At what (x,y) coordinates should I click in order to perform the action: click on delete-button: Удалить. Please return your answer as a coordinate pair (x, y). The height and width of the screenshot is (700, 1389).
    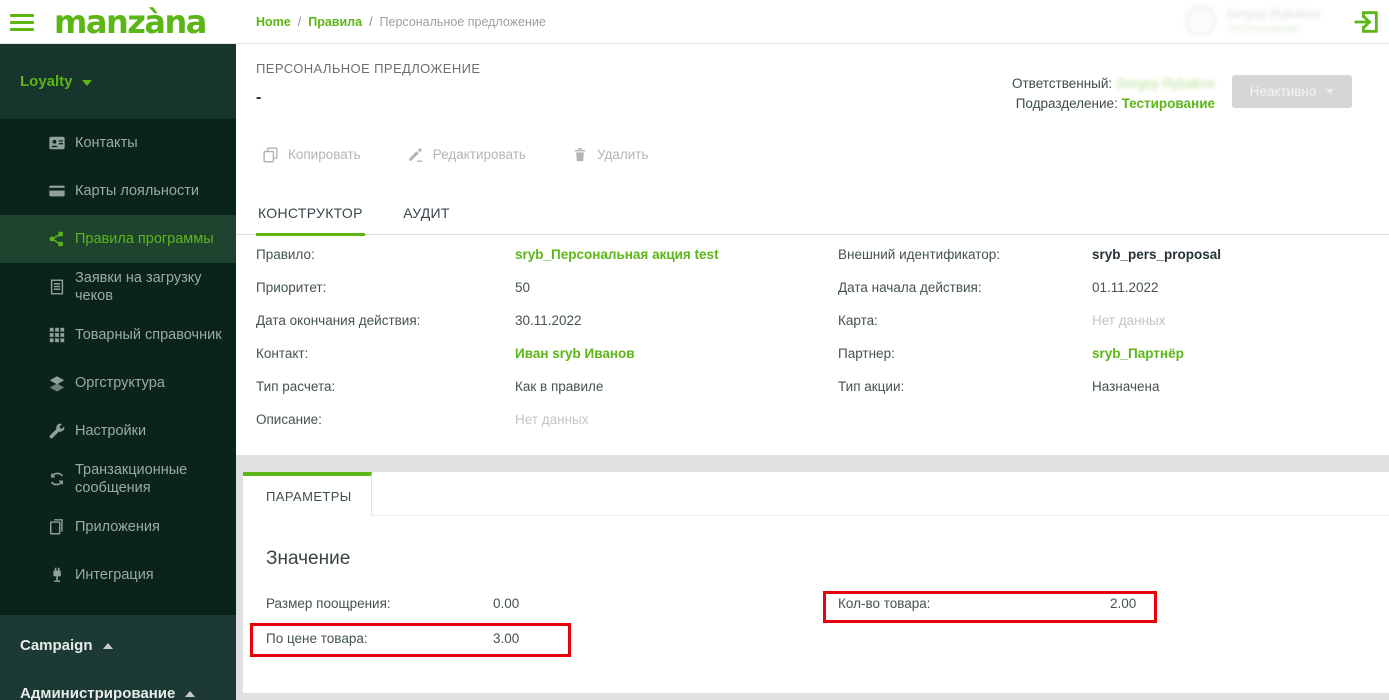
    Looking at the image, I should click on (610, 154).